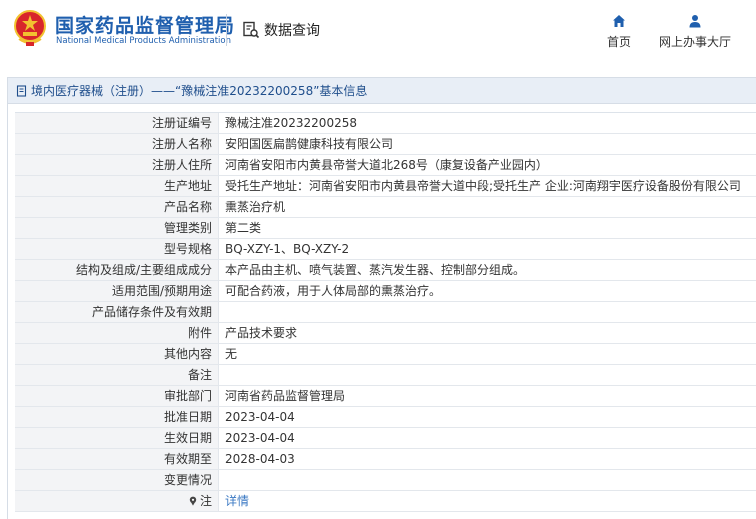  I want to click on detail-title-bar: 境内医疗器械（注册）——“豫械注准20232200258”基本信息, so click(382, 91).